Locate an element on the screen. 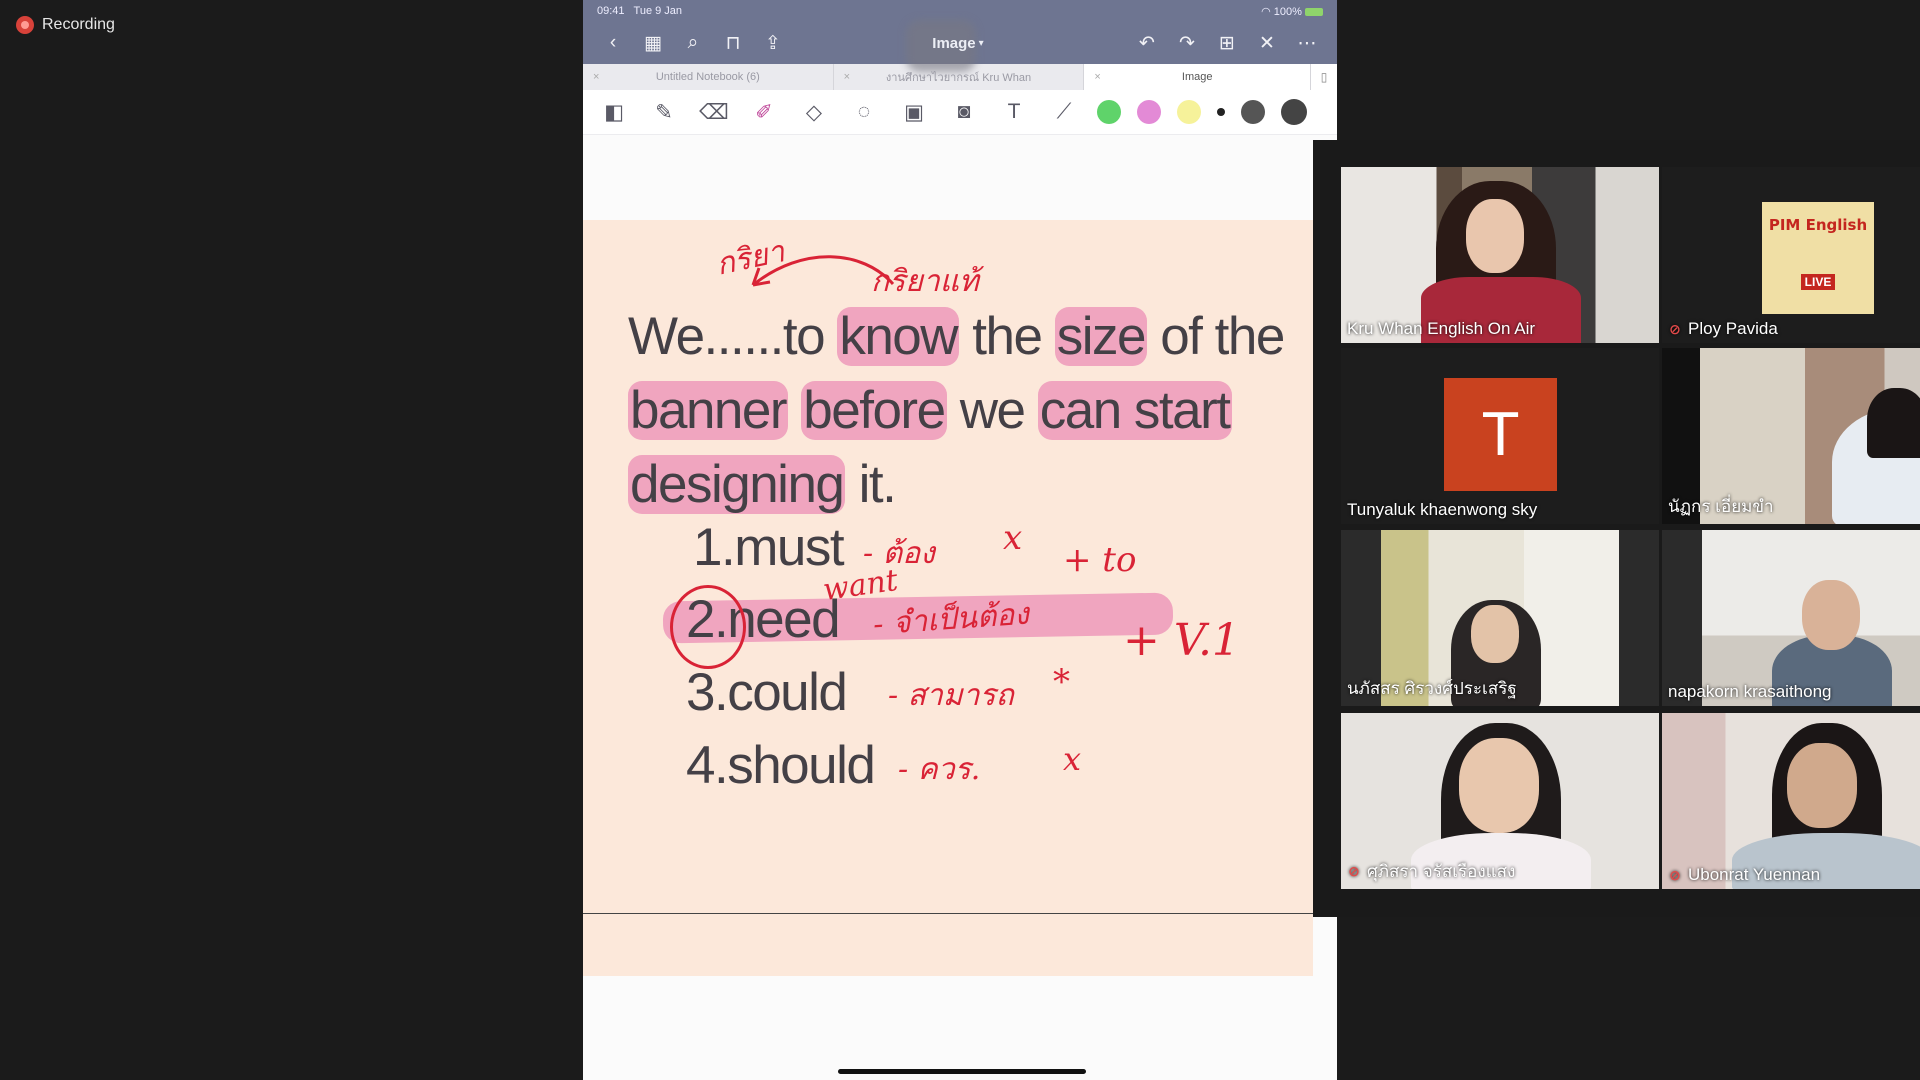  drawing-toolbar: ◧ ✎ ⌫ ✐ ◇ ◌ ▣ ◙ T ⟋ is located at coordinates (960, 112).